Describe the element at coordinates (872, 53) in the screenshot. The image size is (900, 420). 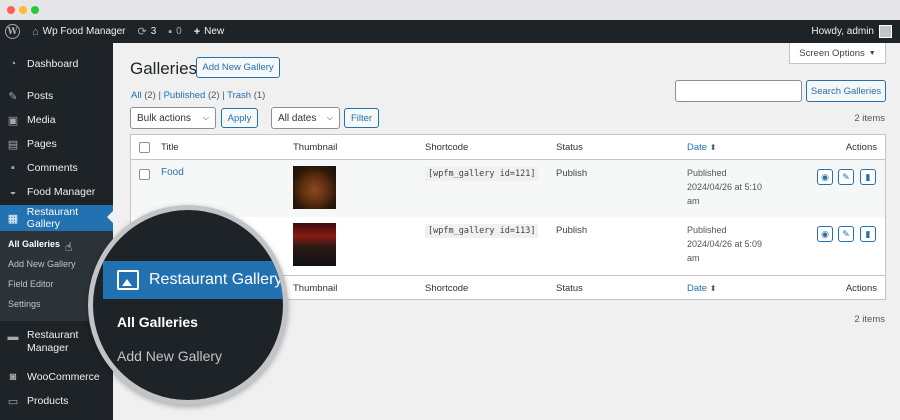
I see `caret-down-icon: ▼` at that location.